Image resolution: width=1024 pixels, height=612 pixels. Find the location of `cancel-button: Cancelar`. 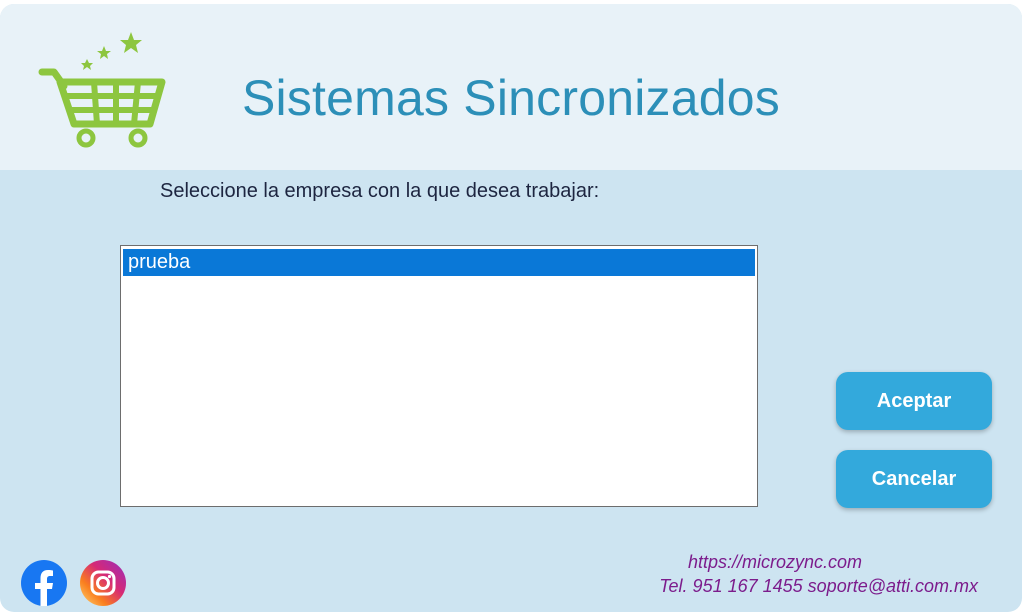

cancel-button: Cancelar is located at coordinates (914, 479).